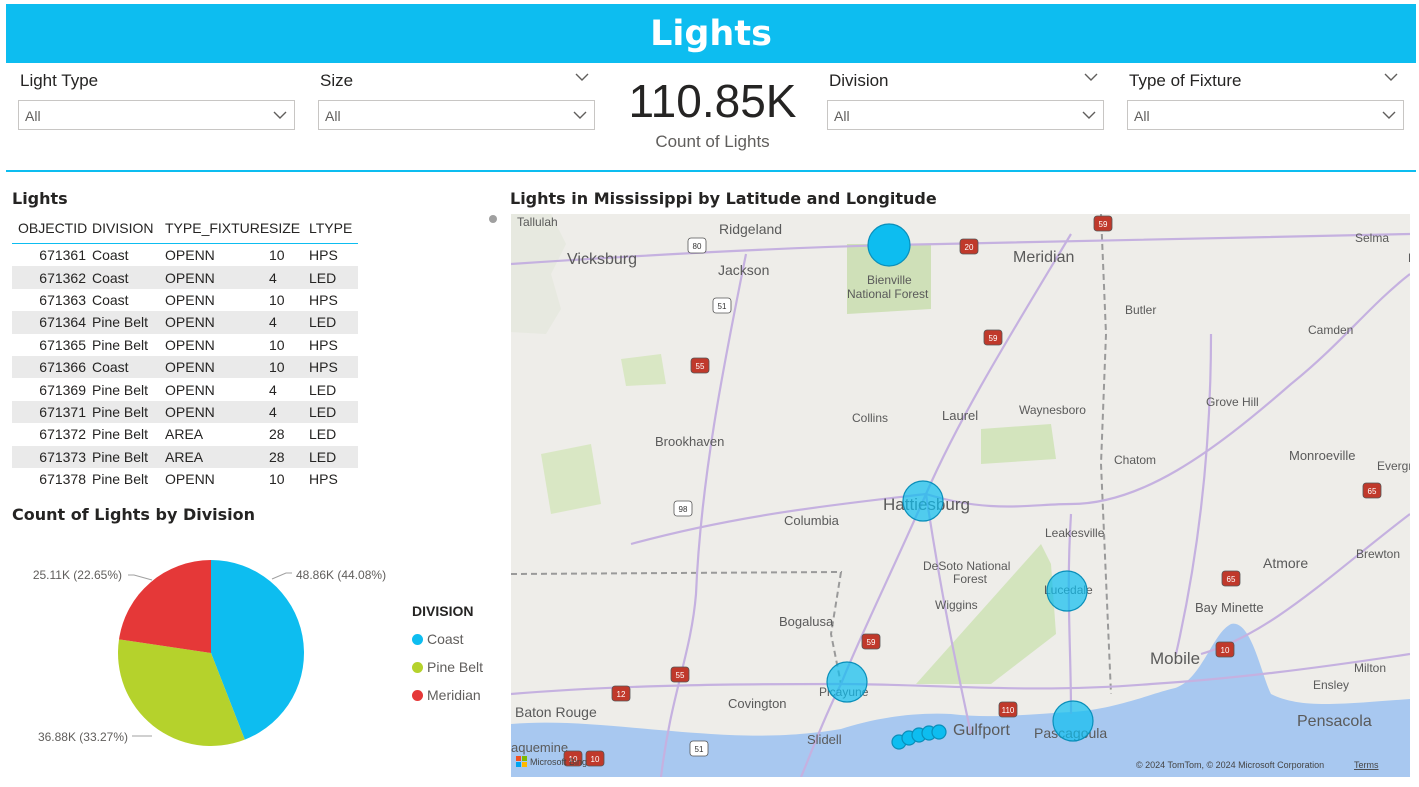 Image resolution: width=1419 pixels, height=787 pixels. I want to click on legend-item: Pine Belt, so click(447, 667).